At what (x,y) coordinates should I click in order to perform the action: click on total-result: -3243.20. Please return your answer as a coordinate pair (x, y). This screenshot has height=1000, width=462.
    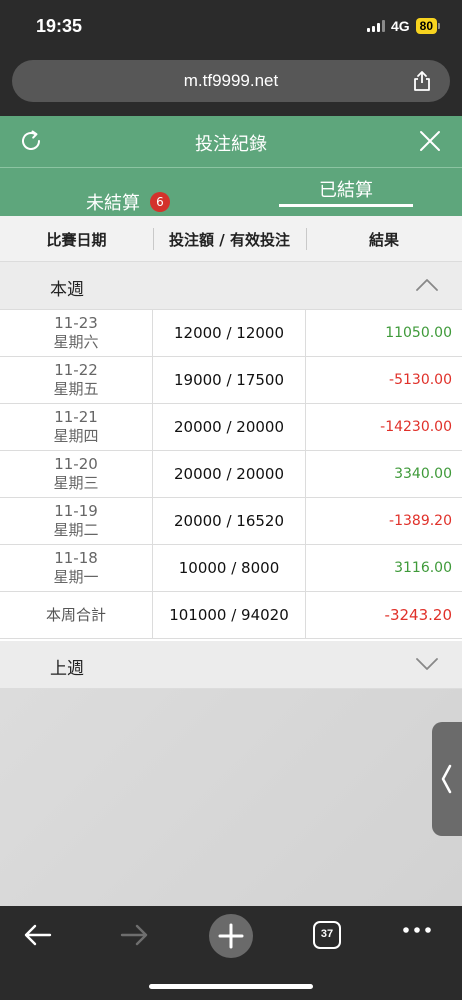
    Looking at the image, I should click on (418, 615).